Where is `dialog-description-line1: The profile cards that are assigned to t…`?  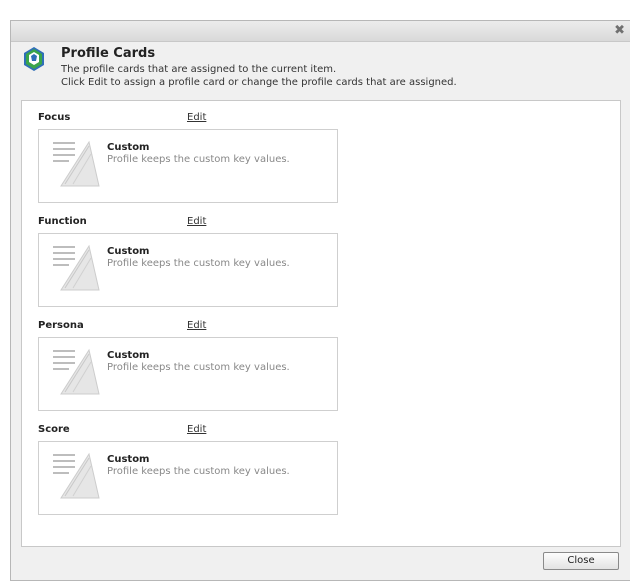
dialog-description-line1: The profile cards that are assigned to t… is located at coordinates (199, 69).